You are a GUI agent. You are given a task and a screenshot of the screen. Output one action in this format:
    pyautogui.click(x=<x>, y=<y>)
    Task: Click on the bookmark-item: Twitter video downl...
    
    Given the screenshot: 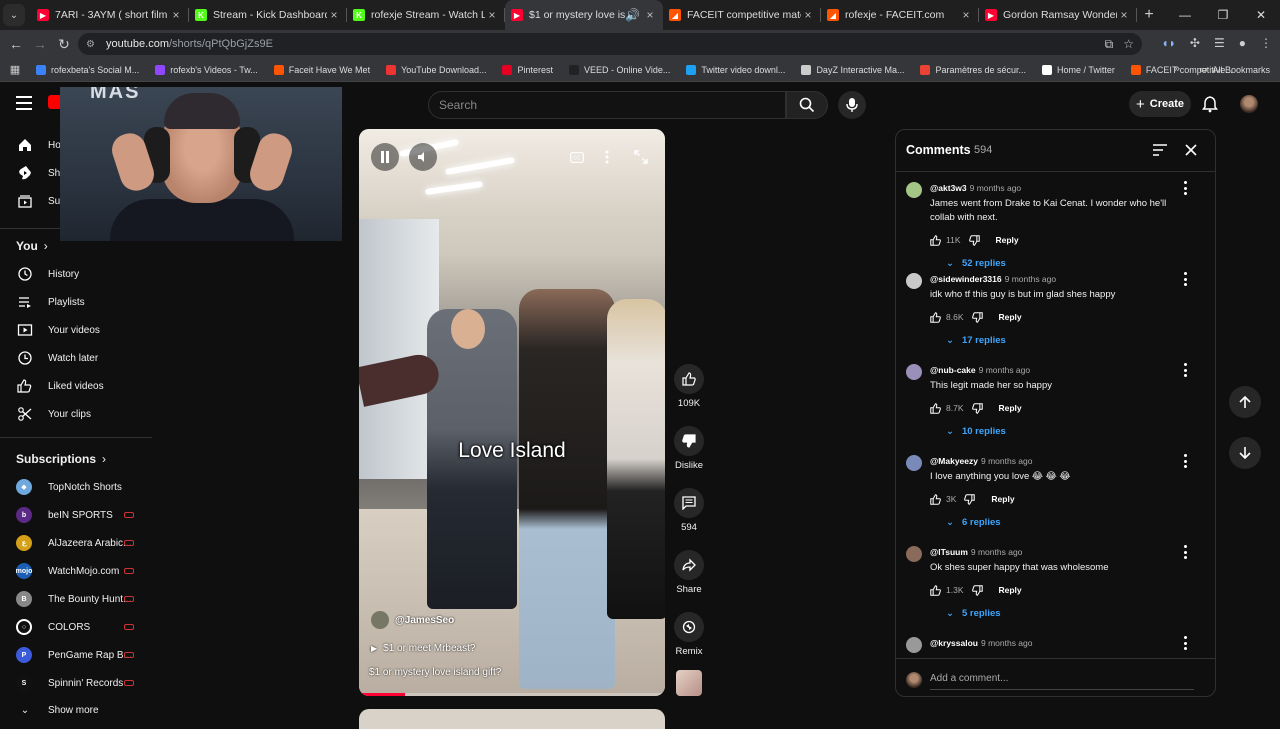 What is the action you would take?
    pyautogui.click(x=735, y=69)
    